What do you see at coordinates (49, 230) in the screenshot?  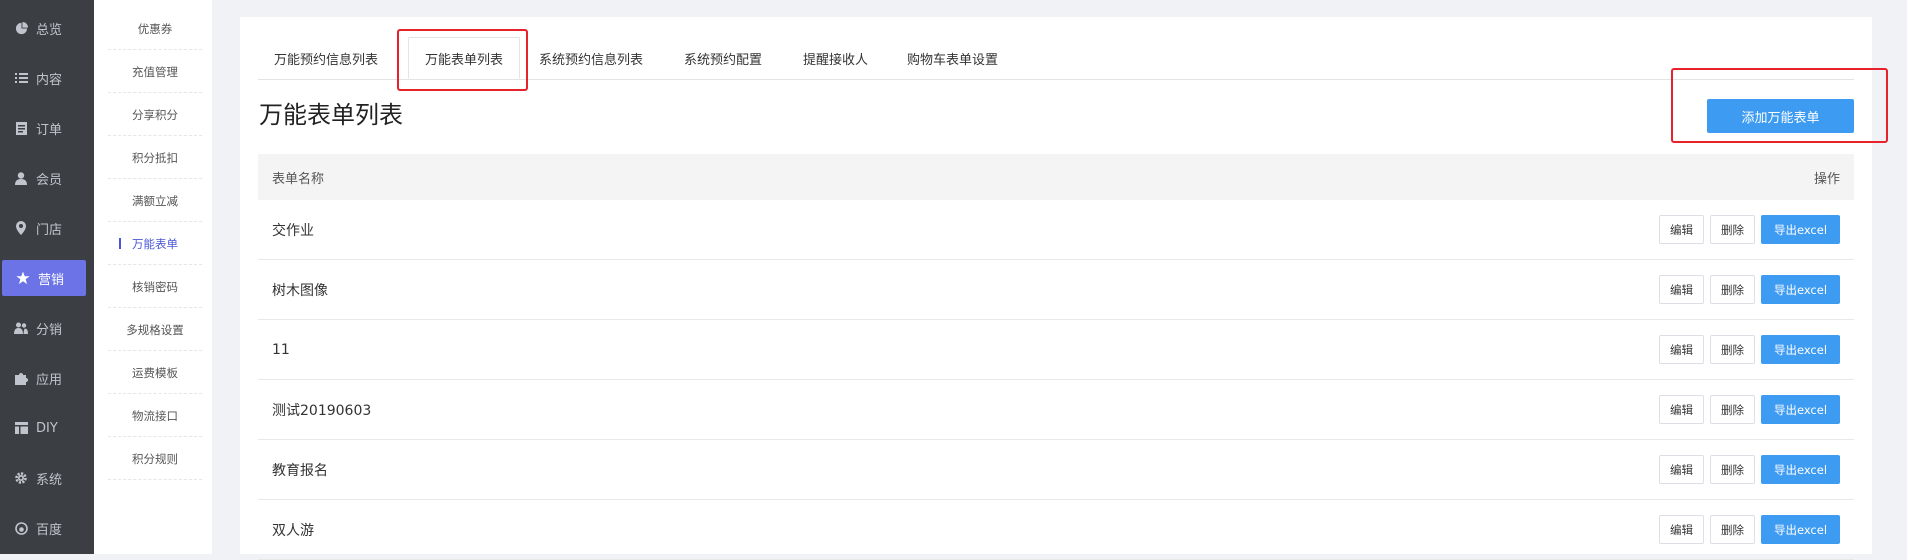 I see `sidebar-item-label: 门店` at bounding box center [49, 230].